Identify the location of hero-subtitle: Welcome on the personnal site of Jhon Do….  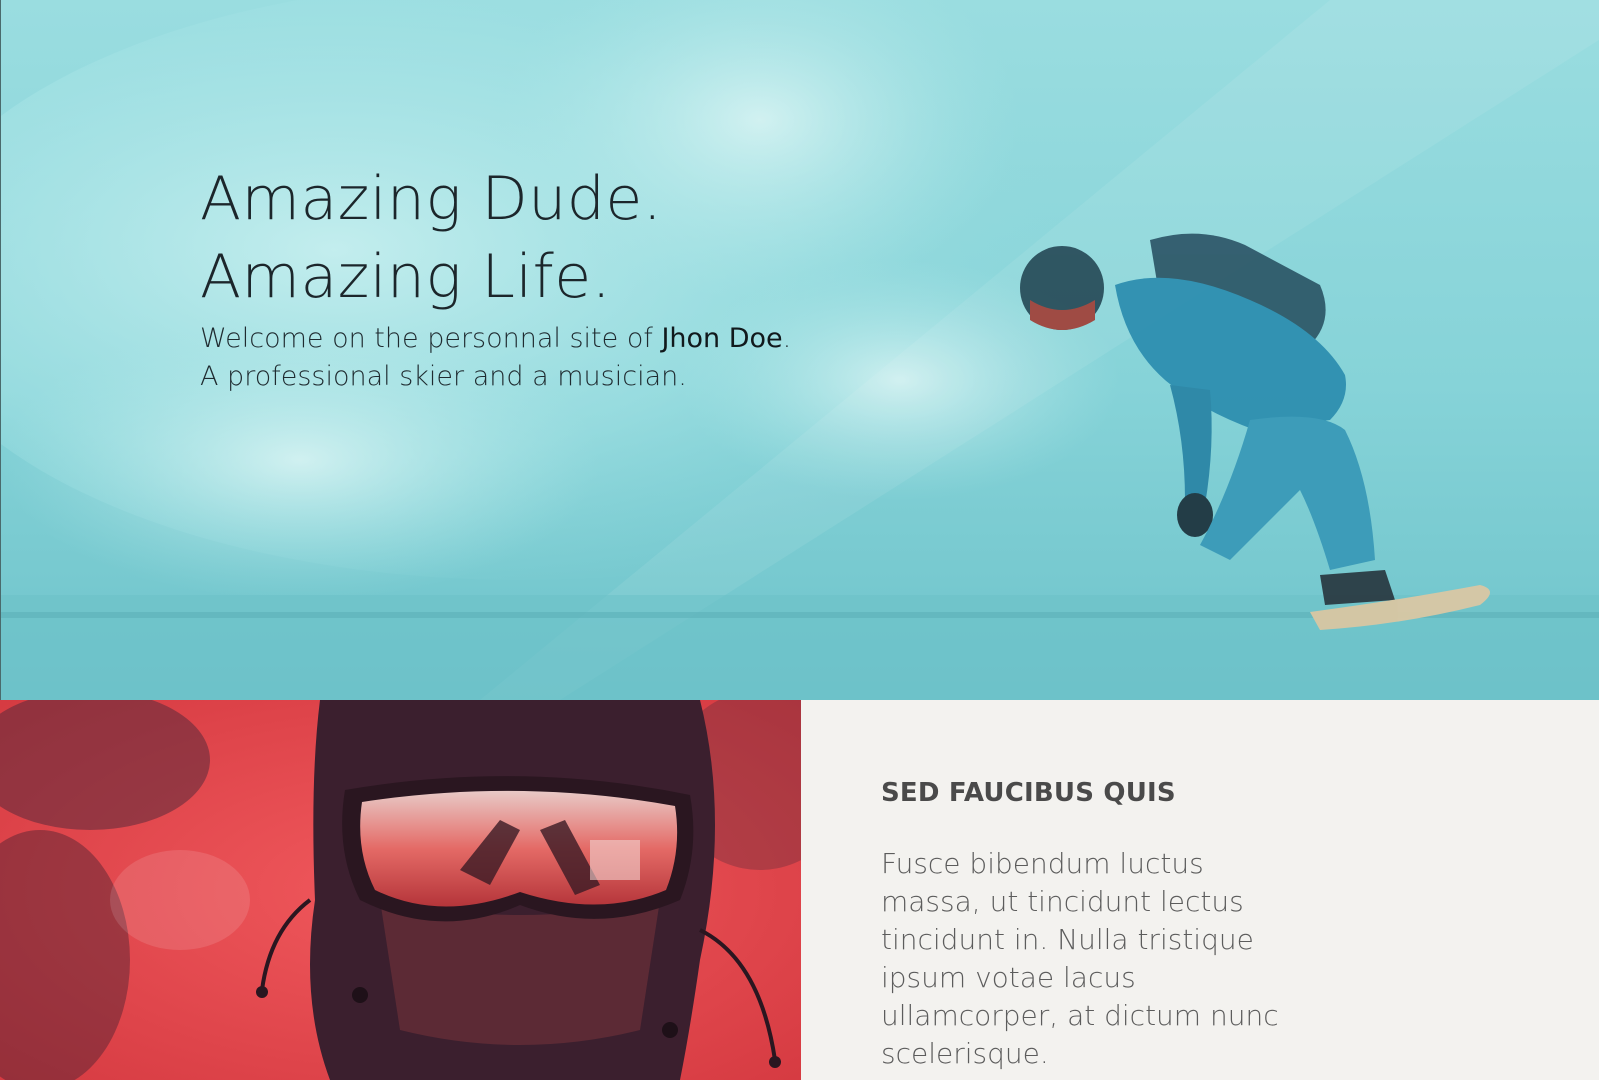
(495, 358).